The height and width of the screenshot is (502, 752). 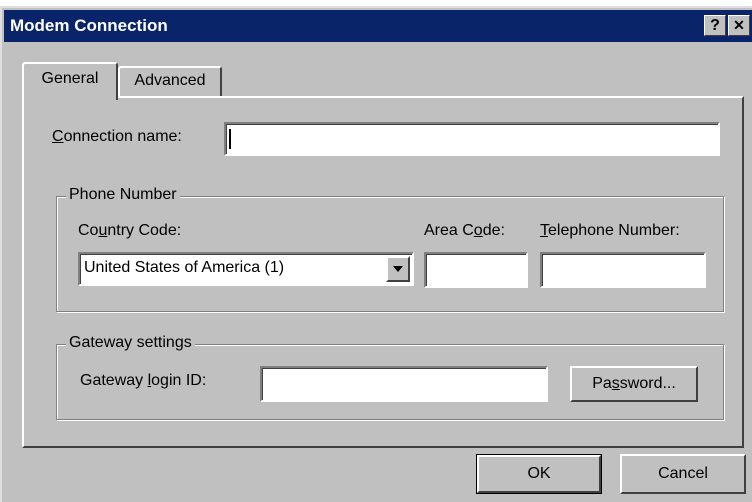 What do you see at coordinates (476, 270) in the screenshot?
I see `area-code-input` at bounding box center [476, 270].